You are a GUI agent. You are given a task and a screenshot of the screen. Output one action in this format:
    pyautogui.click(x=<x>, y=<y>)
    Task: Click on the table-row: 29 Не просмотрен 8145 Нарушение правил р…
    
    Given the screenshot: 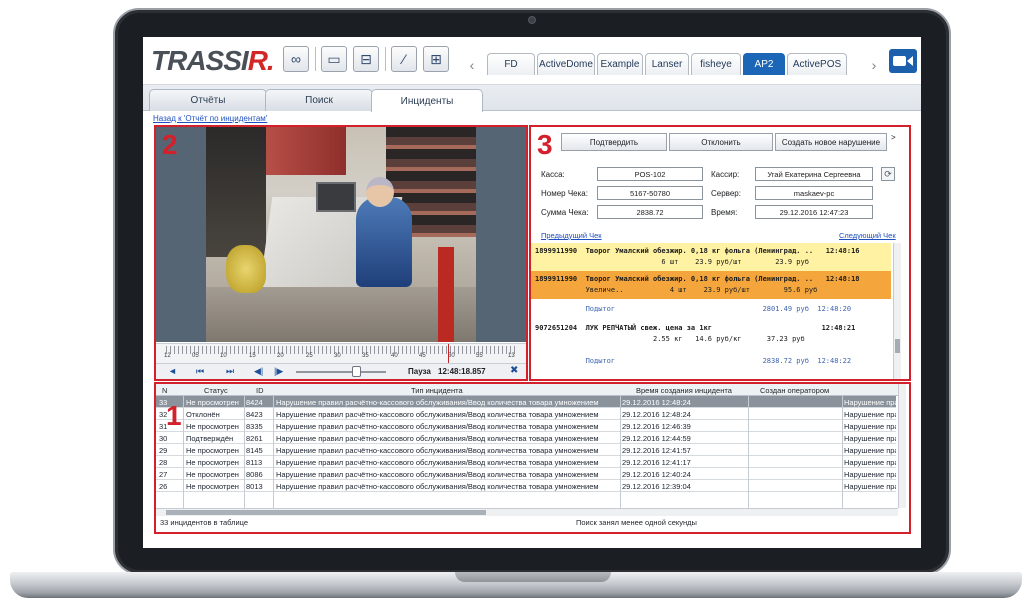 What is the action you would take?
    pyautogui.click(x=526, y=450)
    